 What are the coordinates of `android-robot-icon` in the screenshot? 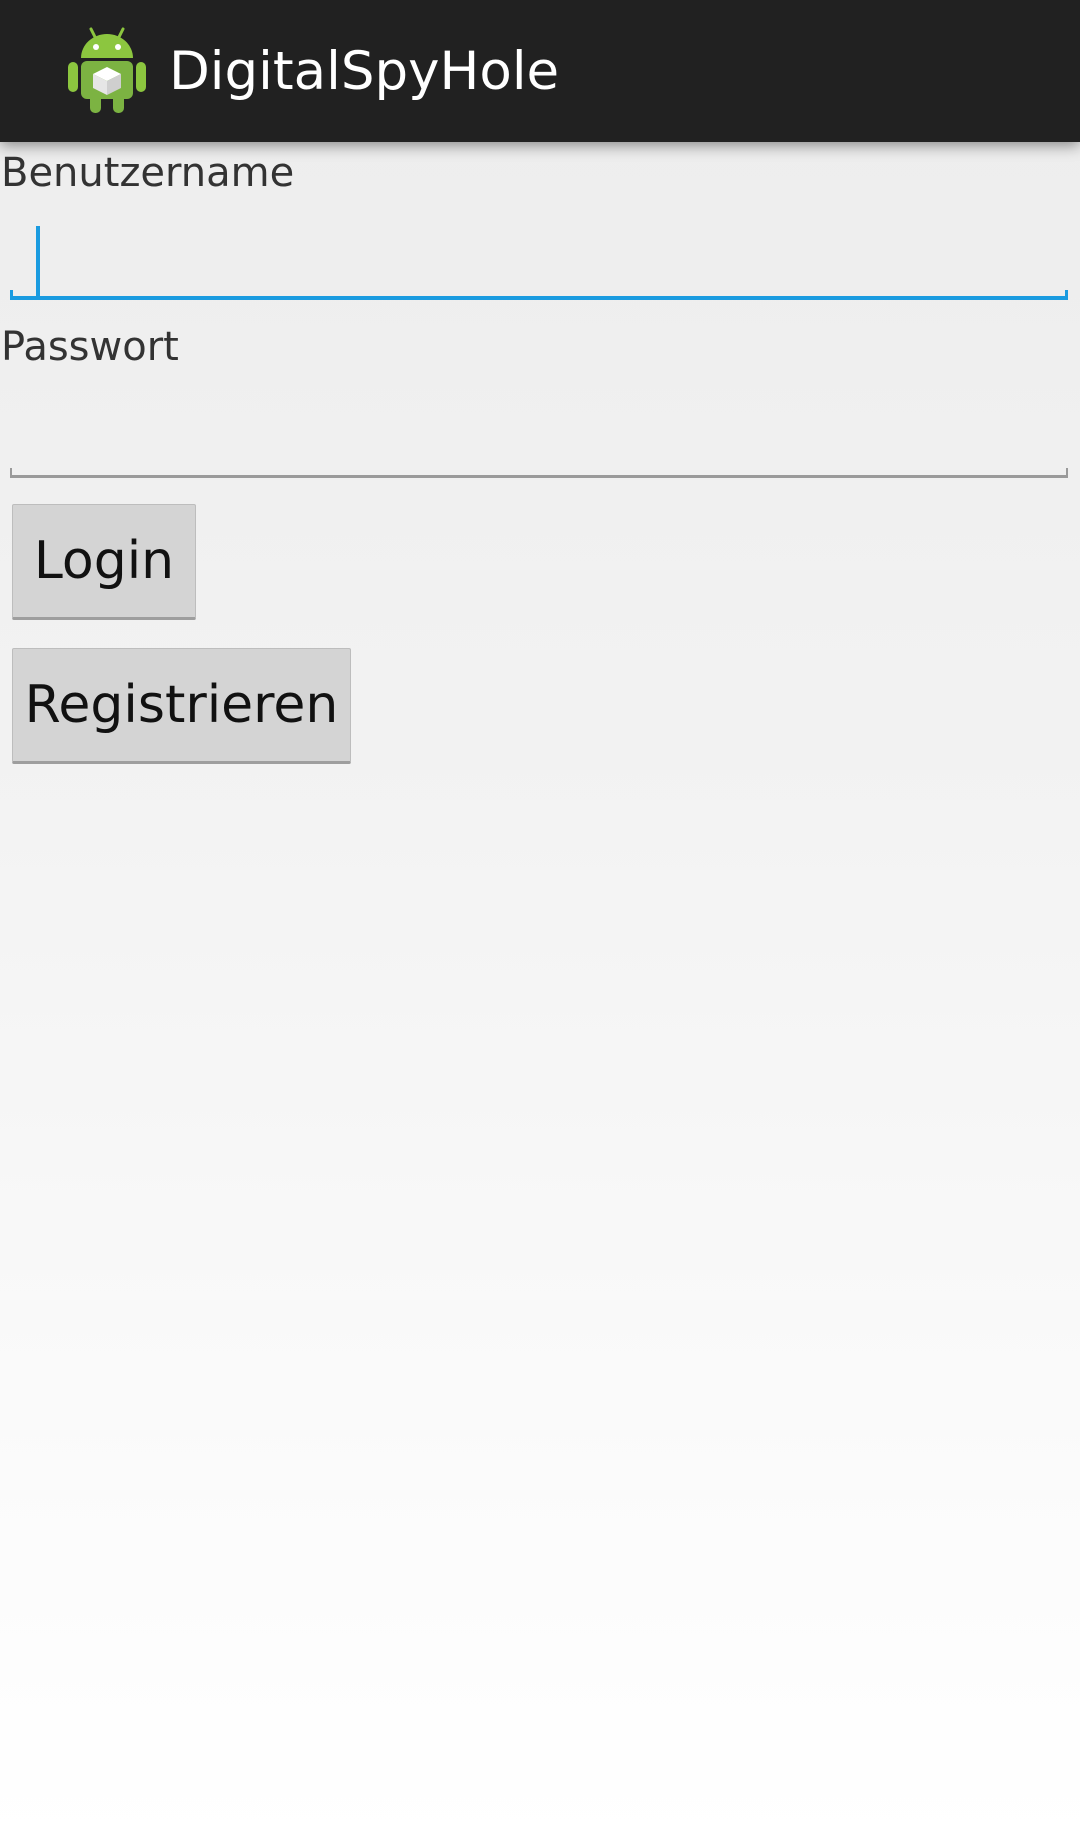 It's located at (107, 69).